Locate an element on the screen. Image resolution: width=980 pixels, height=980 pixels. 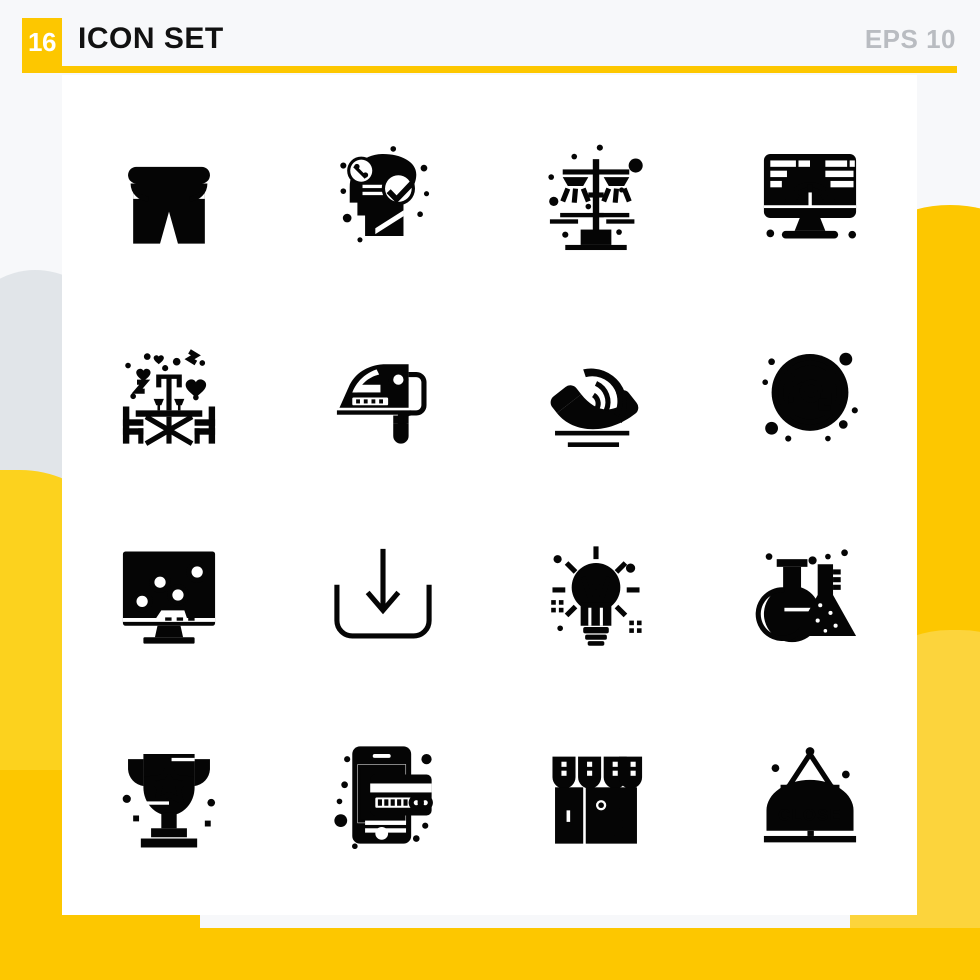
romantic-dinner-table-icon is located at coordinates (168, 397).